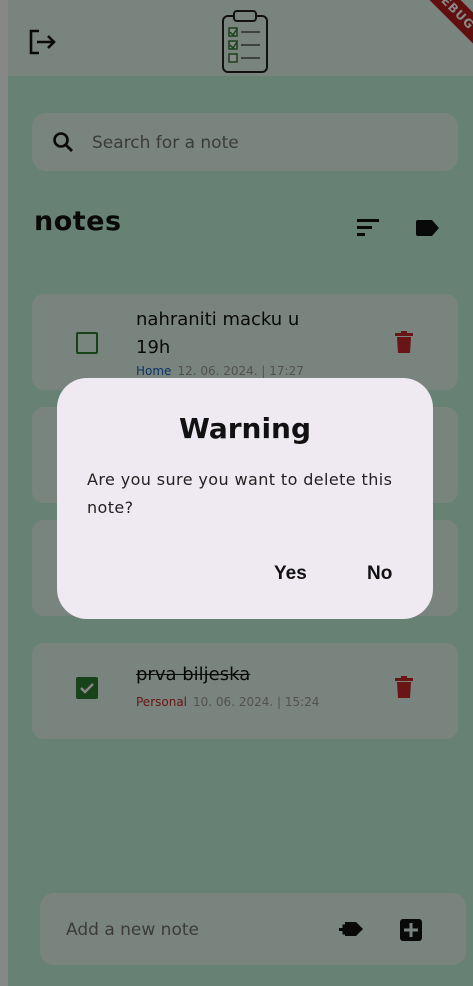  Describe the element at coordinates (245, 428) in the screenshot. I see `dialog-title: Warning` at that location.